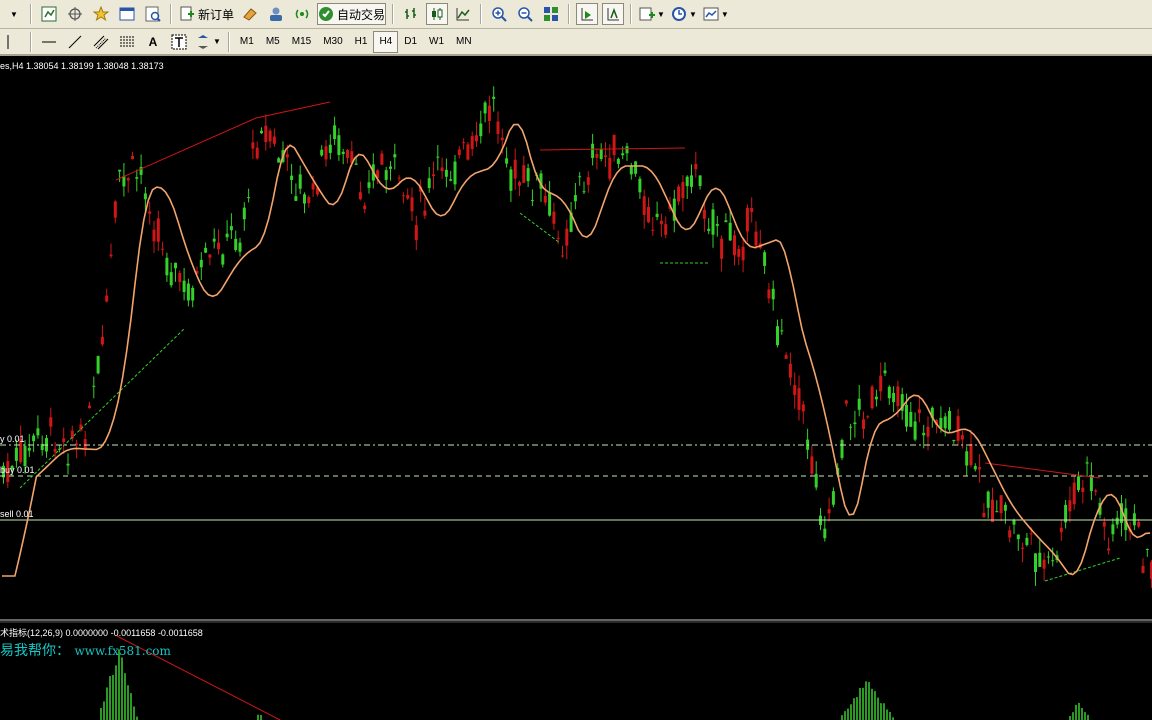 This screenshot has height=720, width=1152. What do you see at coordinates (13, 14) in the screenshot?
I see `toolbar-dropdown-arrow: ▼` at bounding box center [13, 14].